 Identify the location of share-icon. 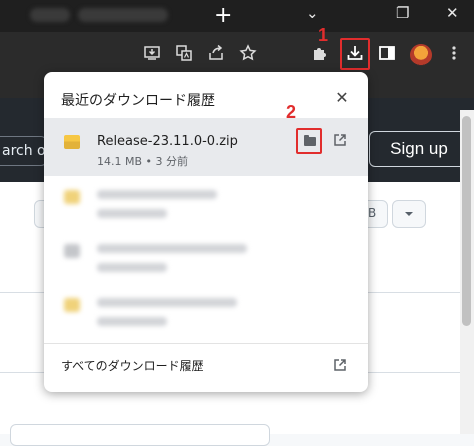
(216, 56).